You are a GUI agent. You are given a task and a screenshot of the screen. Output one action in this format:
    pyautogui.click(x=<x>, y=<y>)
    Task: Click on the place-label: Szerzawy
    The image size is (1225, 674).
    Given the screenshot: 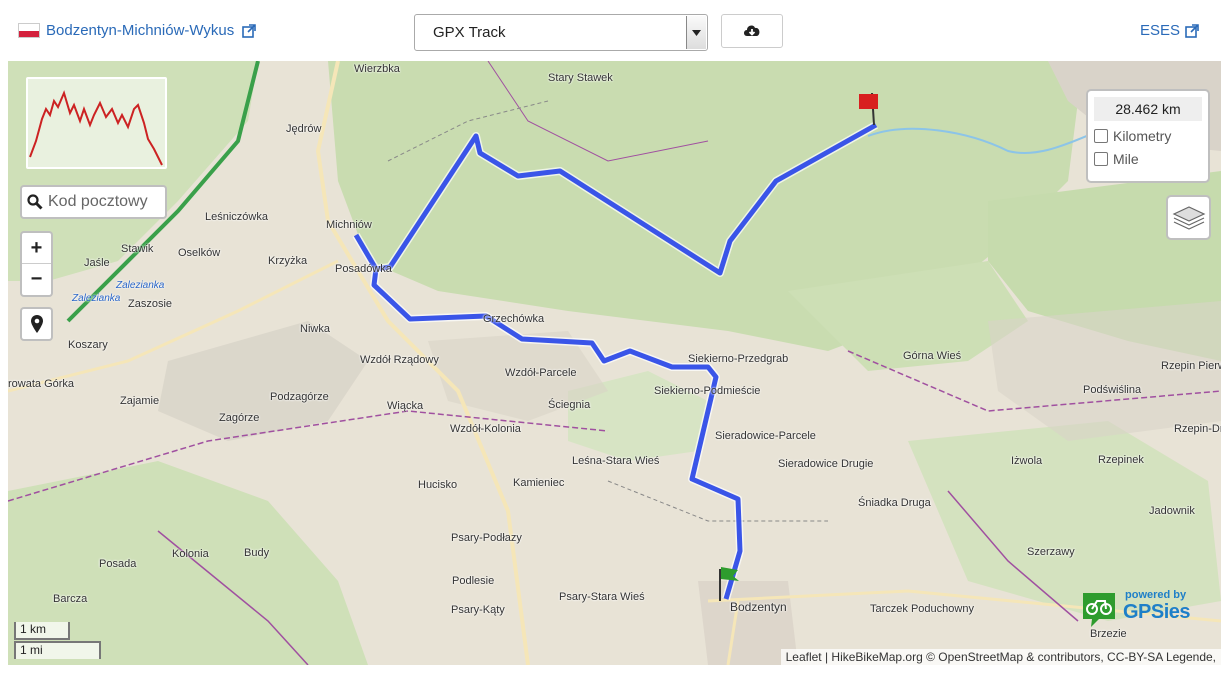 What is the action you would take?
    pyautogui.click(x=1051, y=552)
    